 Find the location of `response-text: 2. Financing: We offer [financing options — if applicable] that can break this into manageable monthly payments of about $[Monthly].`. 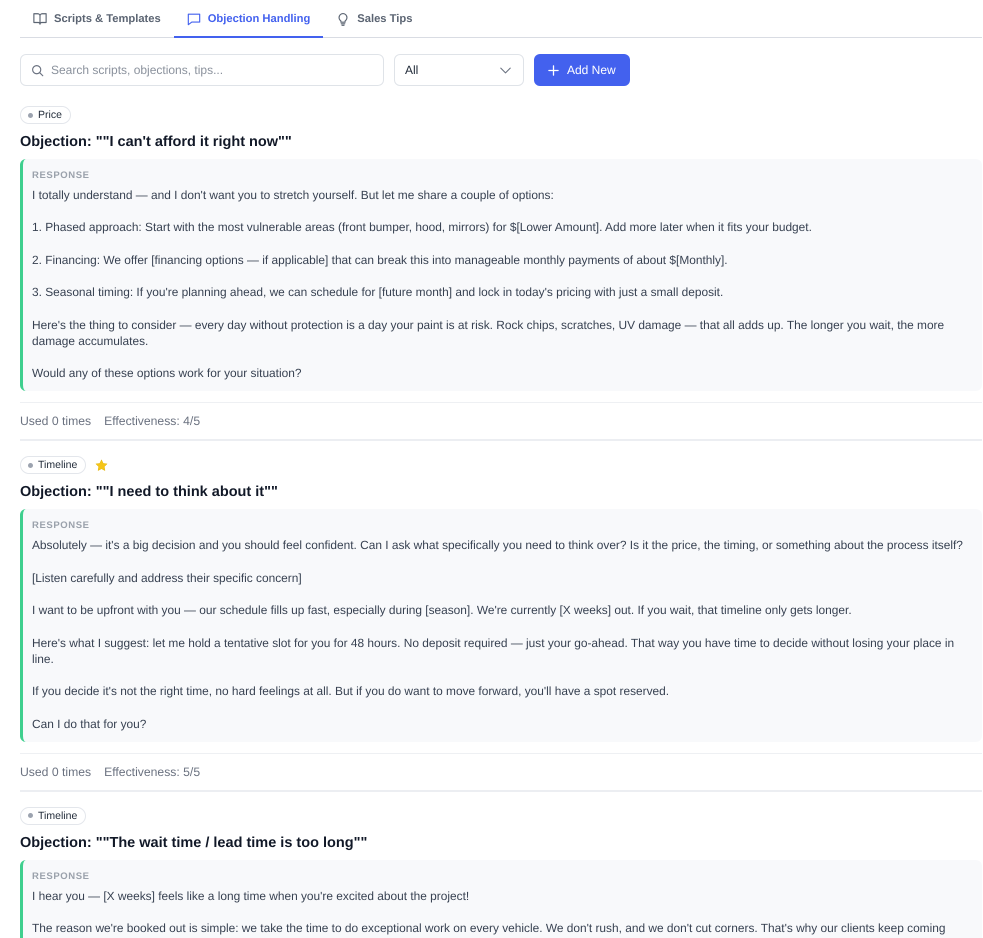

response-text: 2. Financing: We offer [financing options — if applicable] that can break this into manageable monthly payments of about $[Monthly]. is located at coordinates (380, 260).